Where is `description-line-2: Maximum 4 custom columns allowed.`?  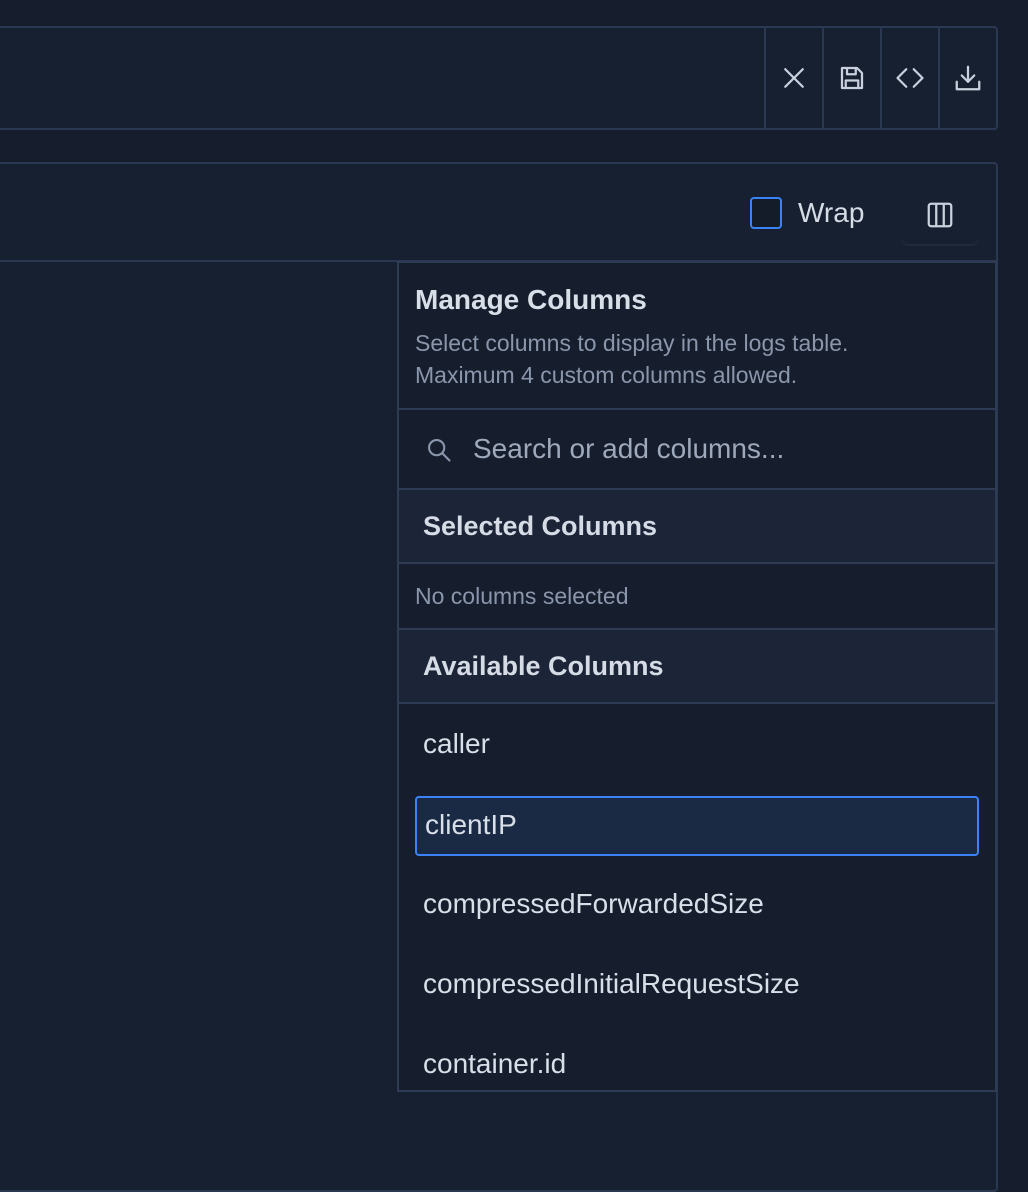
description-line-2: Maximum 4 custom columns allowed. is located at coordinates (606, 375).